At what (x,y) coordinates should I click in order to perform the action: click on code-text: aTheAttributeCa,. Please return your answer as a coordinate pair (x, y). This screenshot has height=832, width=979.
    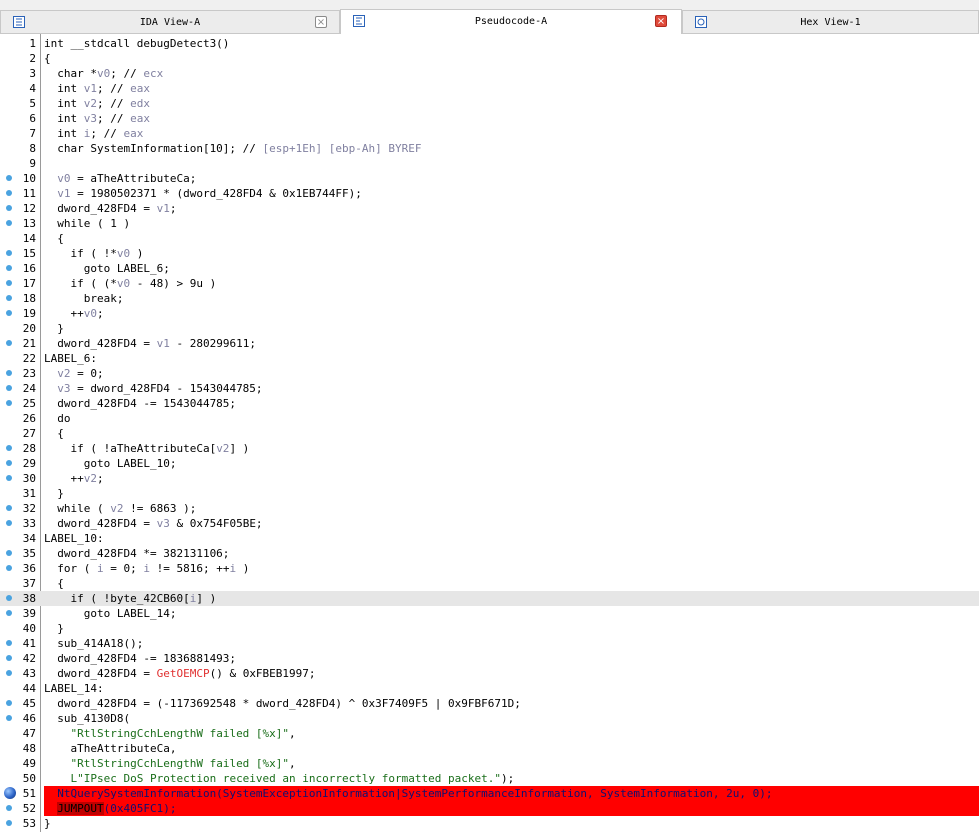
    Looking at the image, I should click on (511, 748).